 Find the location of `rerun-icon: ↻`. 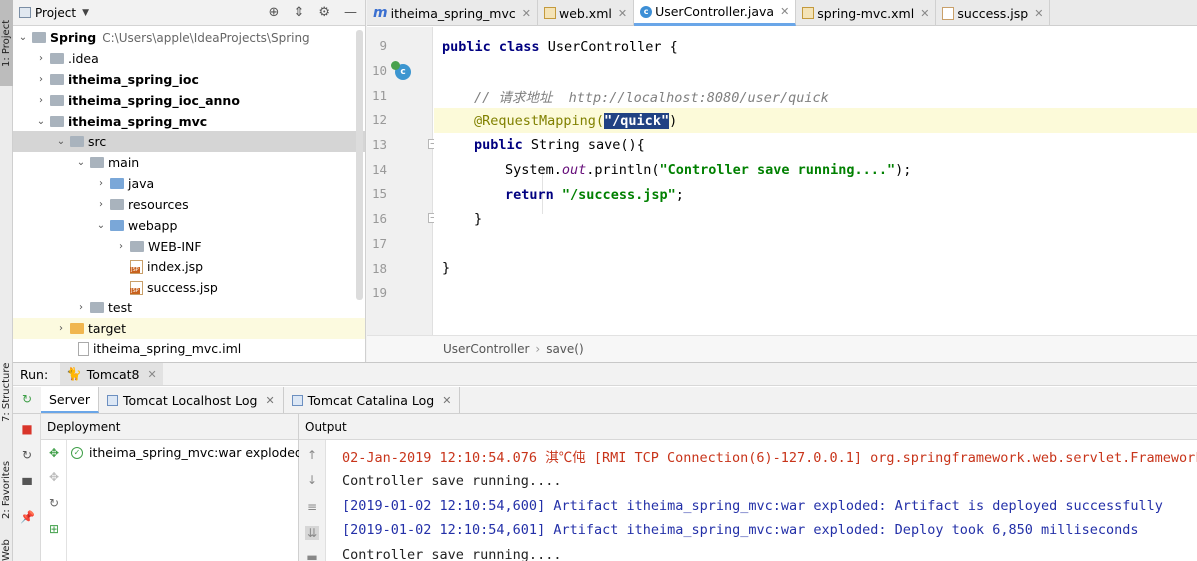

rerun-icon: ↻ is located at coordinates (27, 399).